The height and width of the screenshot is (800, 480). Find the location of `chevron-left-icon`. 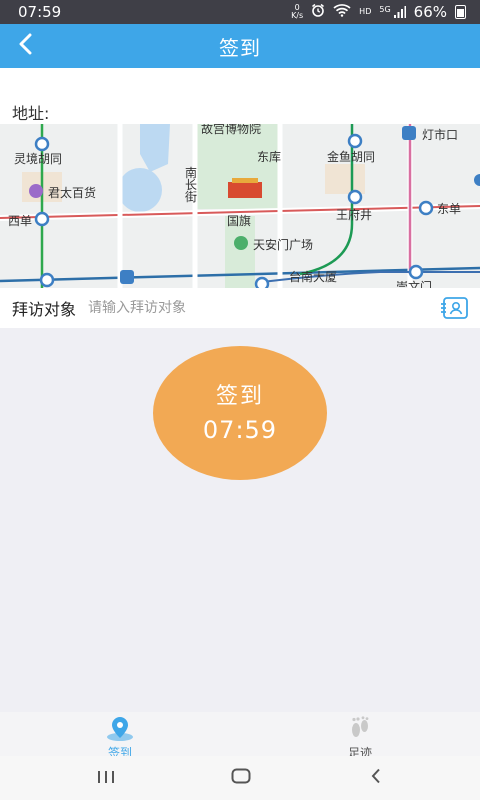

chevron-left-icon is located at coordinates (26, 46).